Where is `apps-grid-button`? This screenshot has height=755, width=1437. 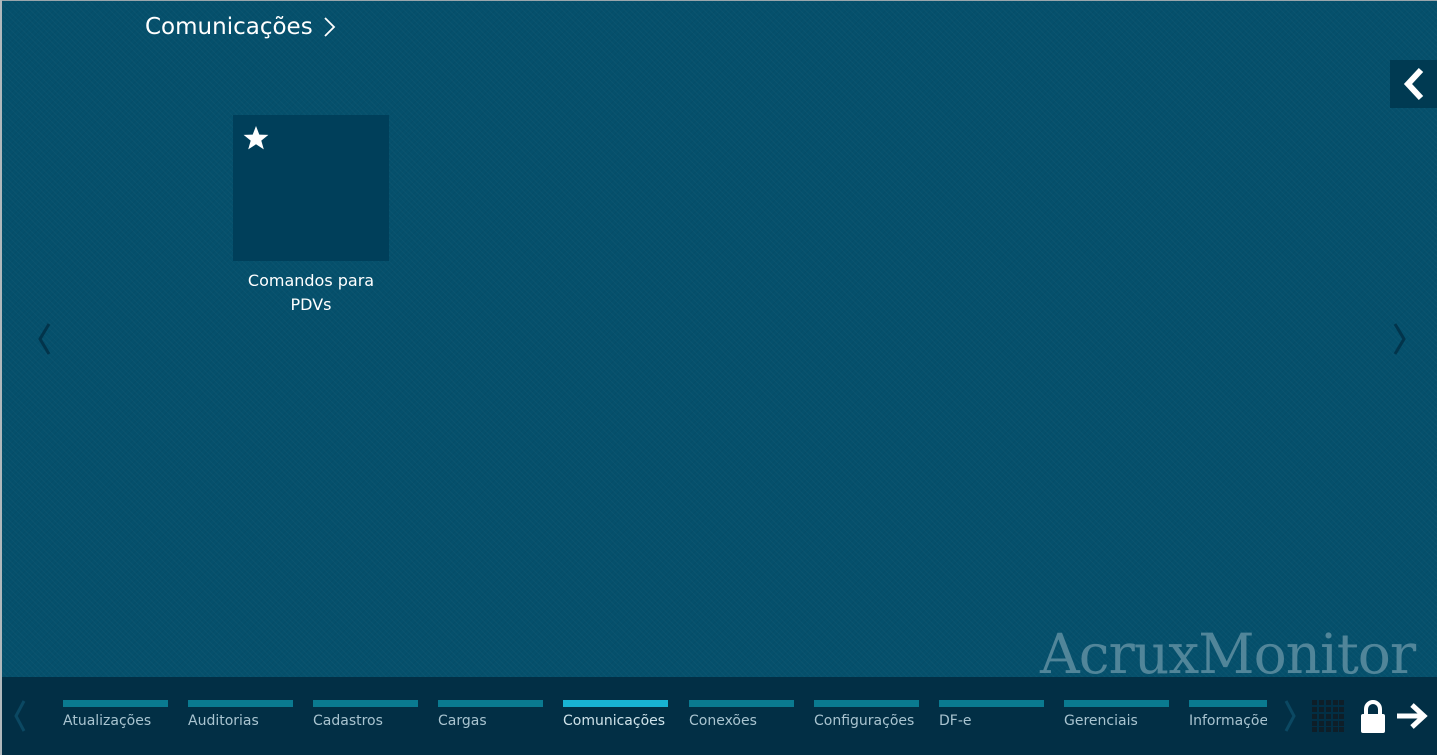
apps-grid-button is located at coordinates (1328, 716).